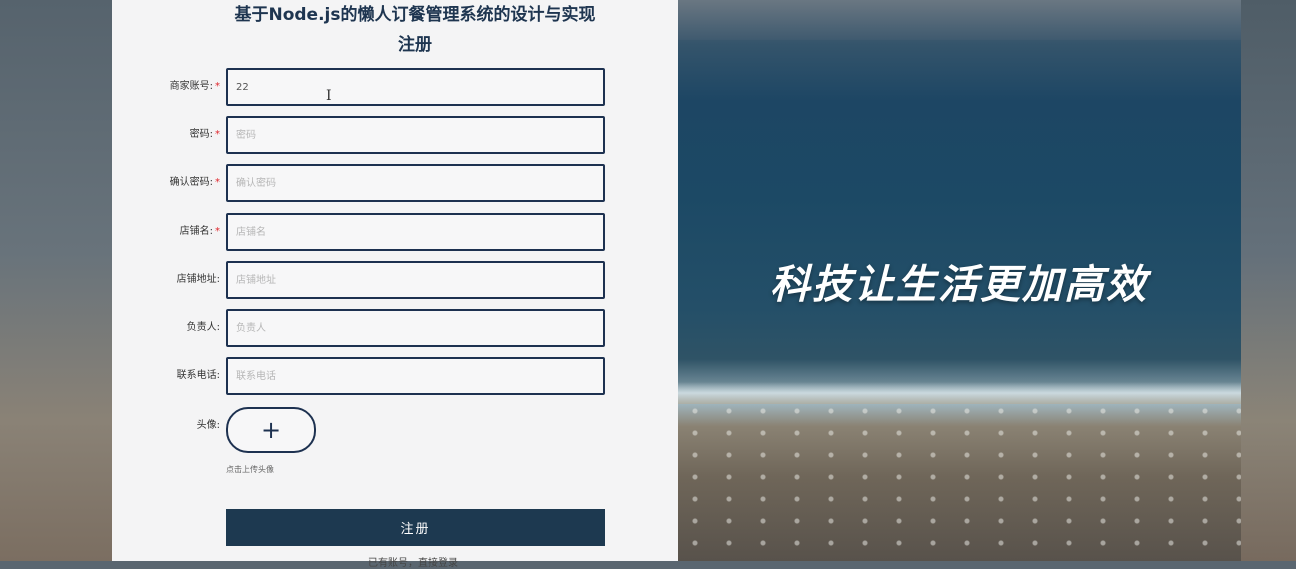 This screenshot has height=569, width=1296. I want to click on form-row-confirm-password: 确认密码: *, so click(395, 183).